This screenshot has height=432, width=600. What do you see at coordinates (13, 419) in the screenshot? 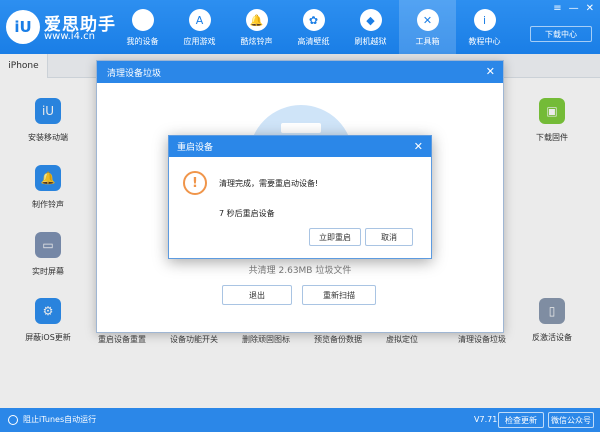
I see `radio-icon` at bounding box center [13, 419].